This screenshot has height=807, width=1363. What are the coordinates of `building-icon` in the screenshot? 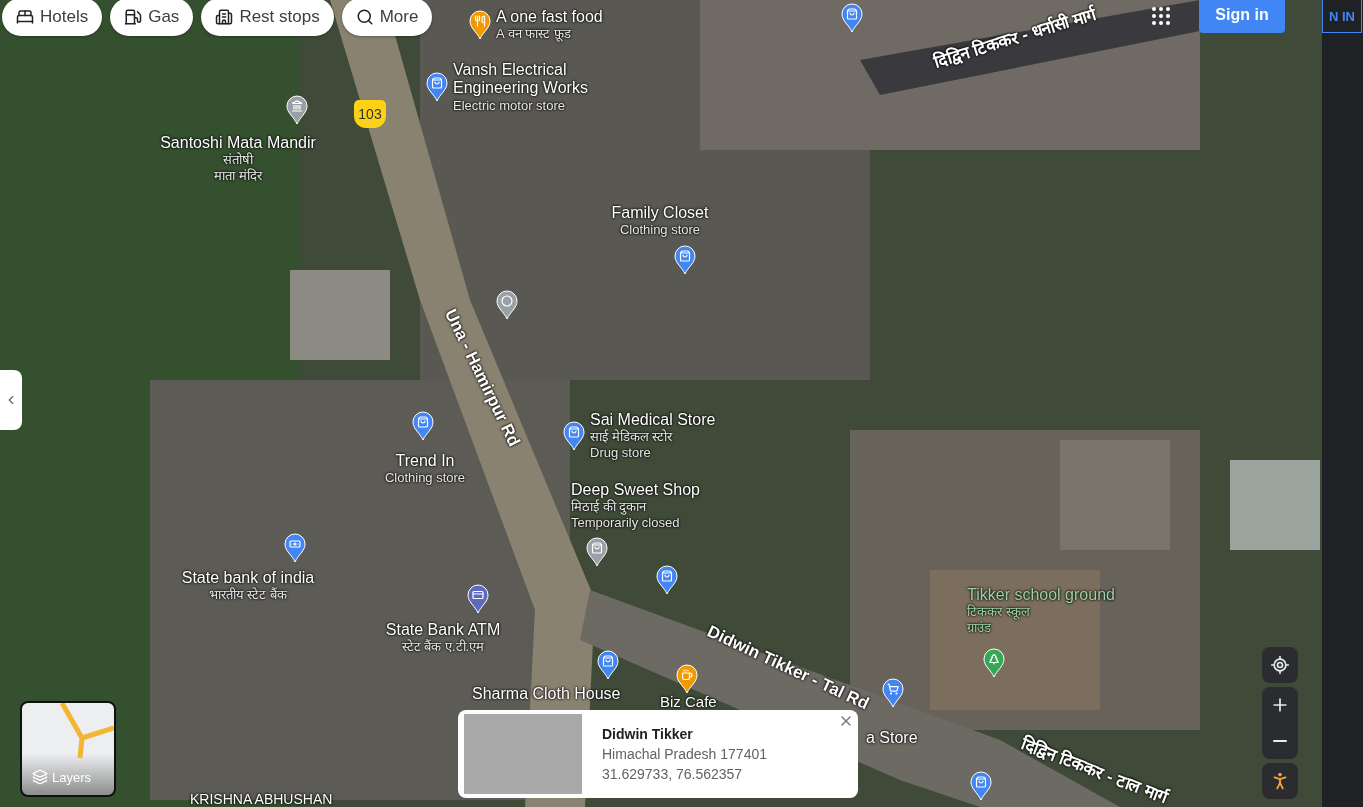 It's located at (224, 17).